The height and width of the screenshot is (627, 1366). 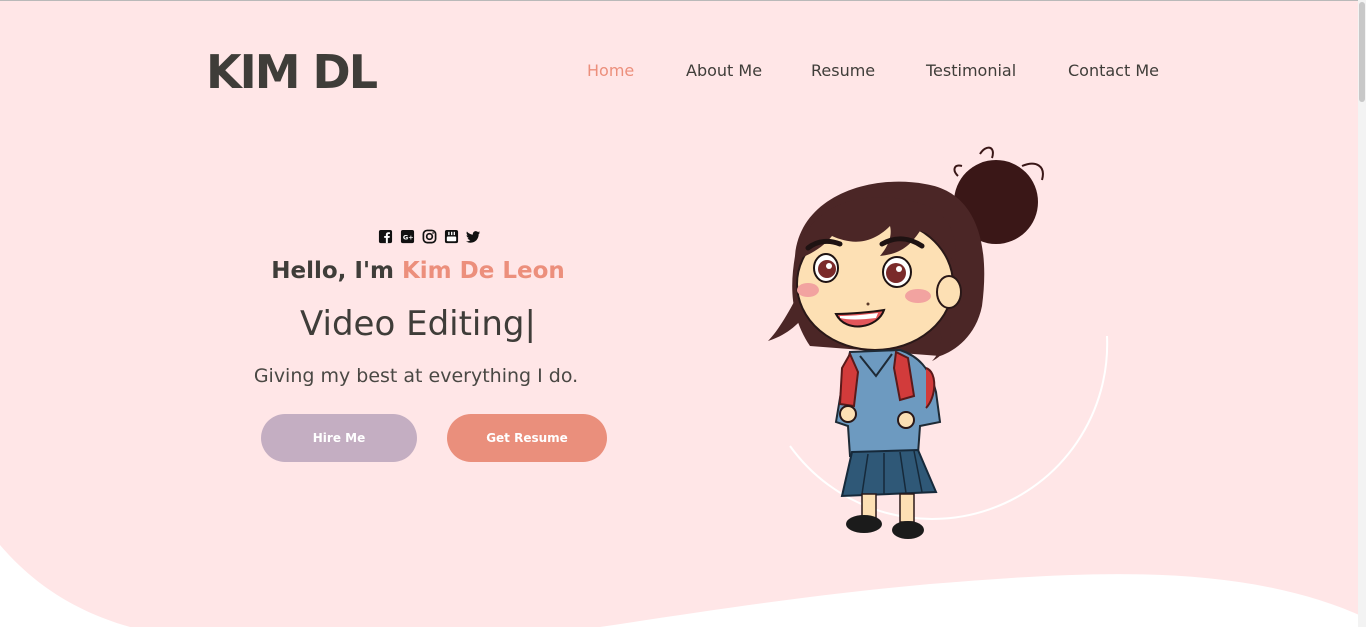 What do you see at coordinates (527, 438) in the screenshot?
I see `get-resume-button: Get Resume` at bounding box center [527, 438].